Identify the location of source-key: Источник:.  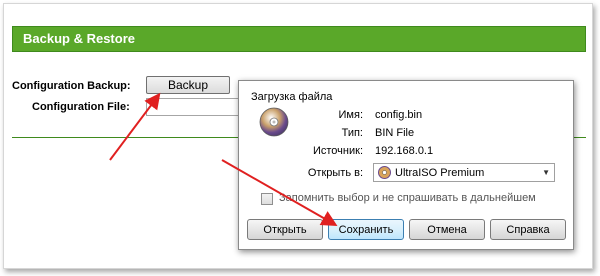
(337, 151).